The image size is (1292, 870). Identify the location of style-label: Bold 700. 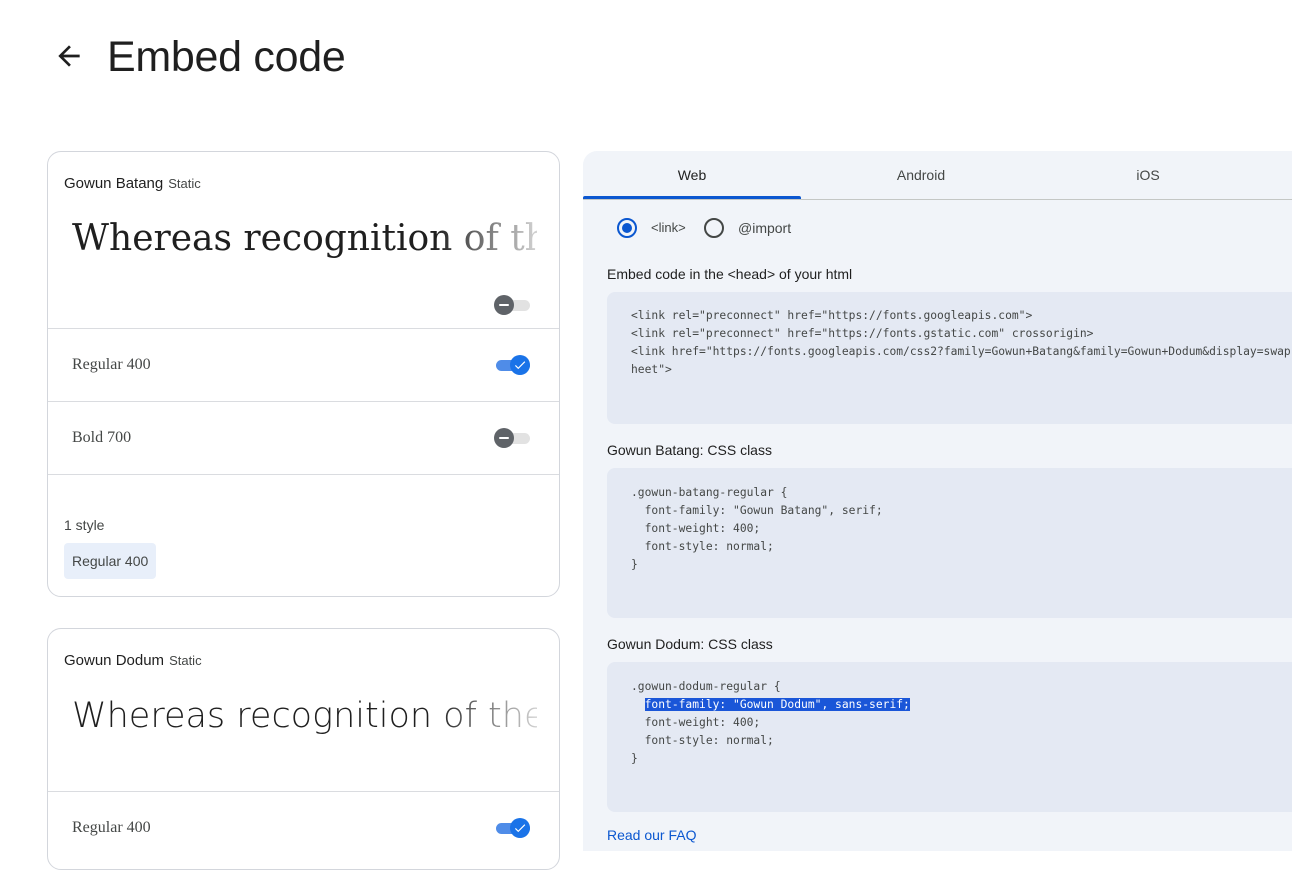
(102, 437).